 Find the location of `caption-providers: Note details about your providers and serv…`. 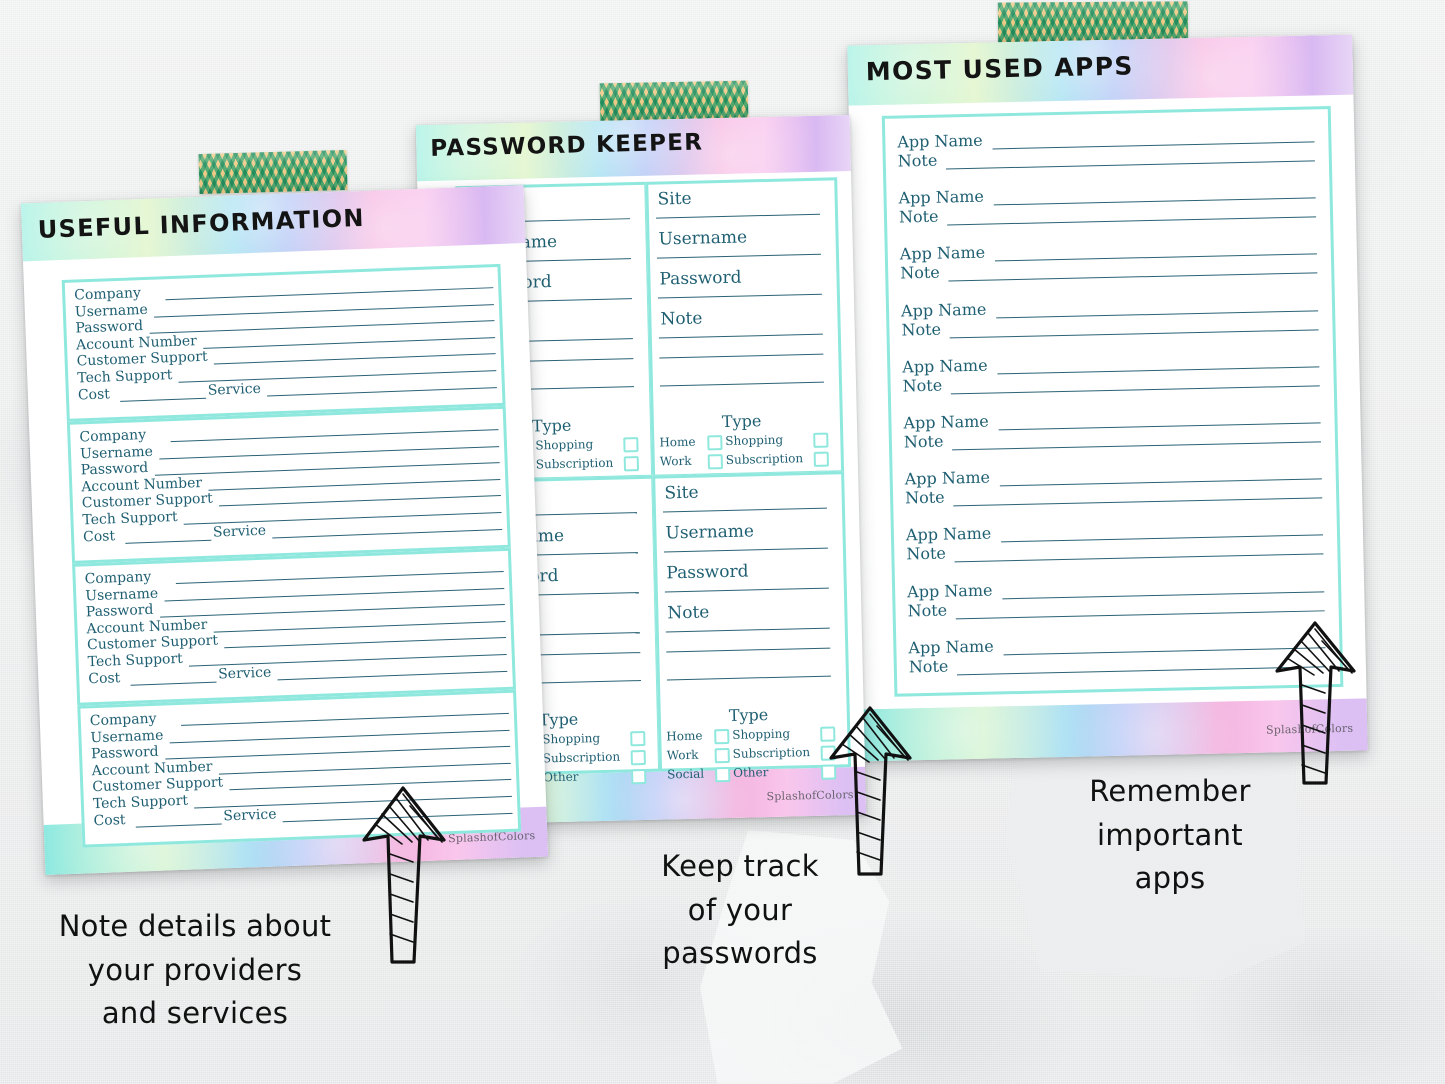

caption-providers: Note details about your providers and serv… is located at coordinates (195, 970).